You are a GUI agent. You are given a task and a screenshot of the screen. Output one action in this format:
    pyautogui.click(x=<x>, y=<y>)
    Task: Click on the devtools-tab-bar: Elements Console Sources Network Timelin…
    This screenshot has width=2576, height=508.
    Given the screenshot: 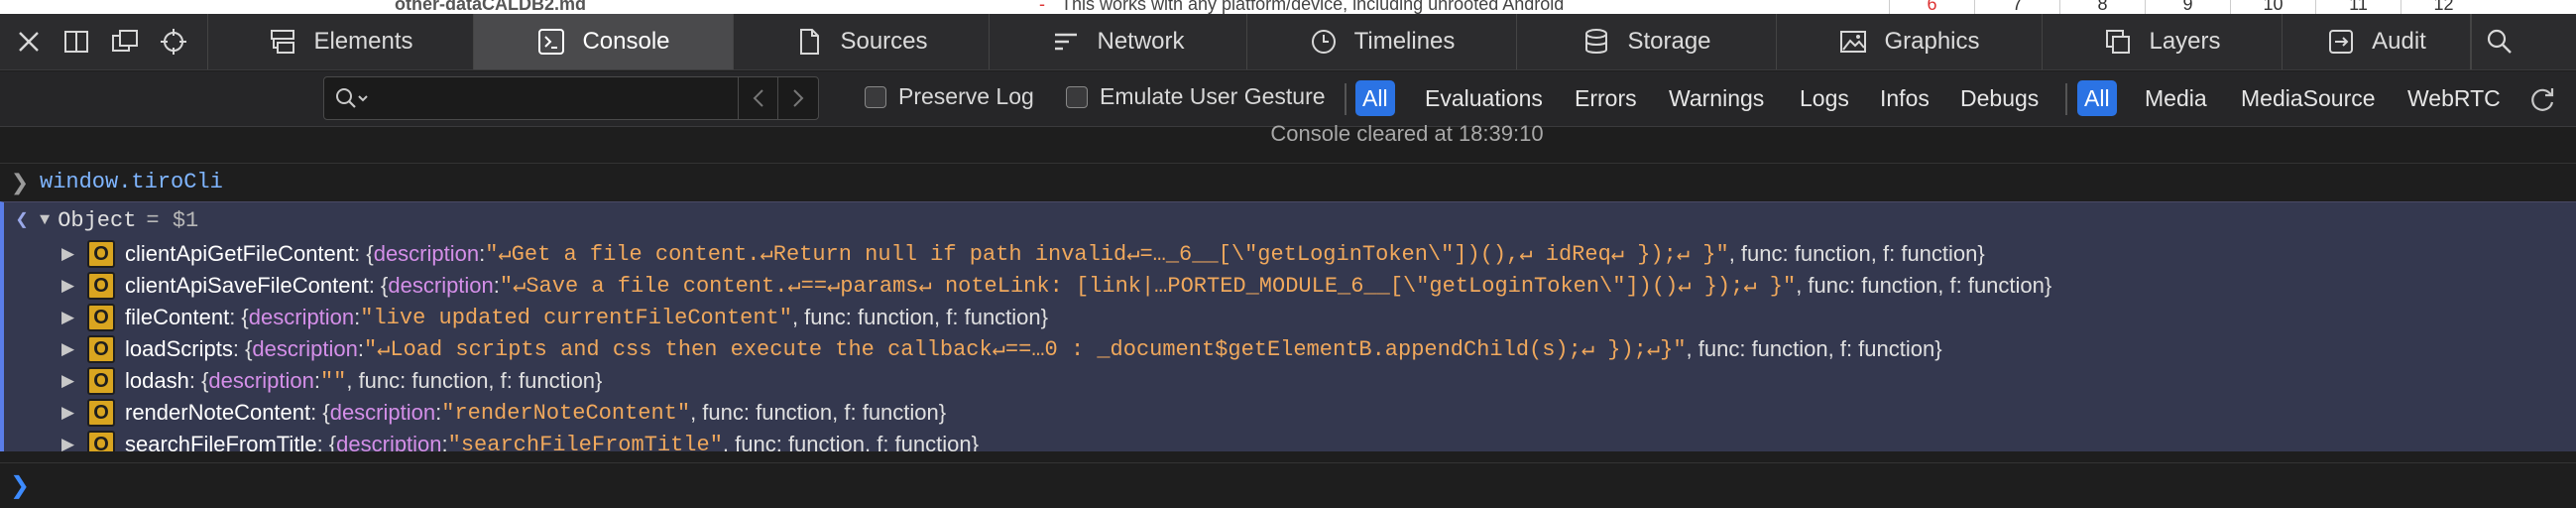 What is the action you would take?
    pyautogui.click(x=1288, y=42)
    